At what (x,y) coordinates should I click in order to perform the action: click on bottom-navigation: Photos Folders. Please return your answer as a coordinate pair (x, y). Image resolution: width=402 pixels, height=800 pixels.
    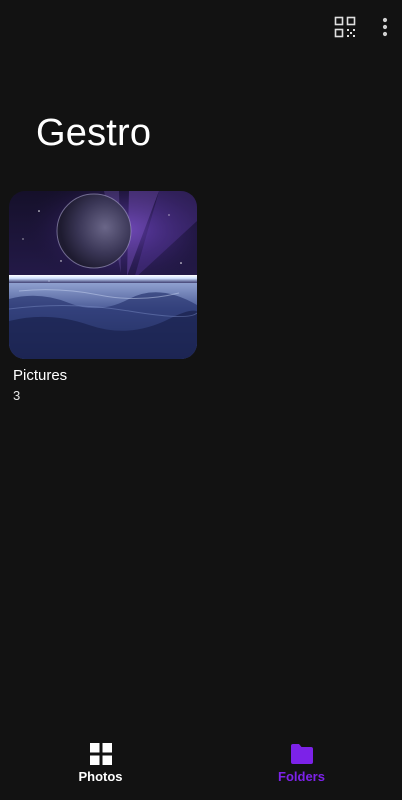
    Looking at the image, I should click on (201, 770).